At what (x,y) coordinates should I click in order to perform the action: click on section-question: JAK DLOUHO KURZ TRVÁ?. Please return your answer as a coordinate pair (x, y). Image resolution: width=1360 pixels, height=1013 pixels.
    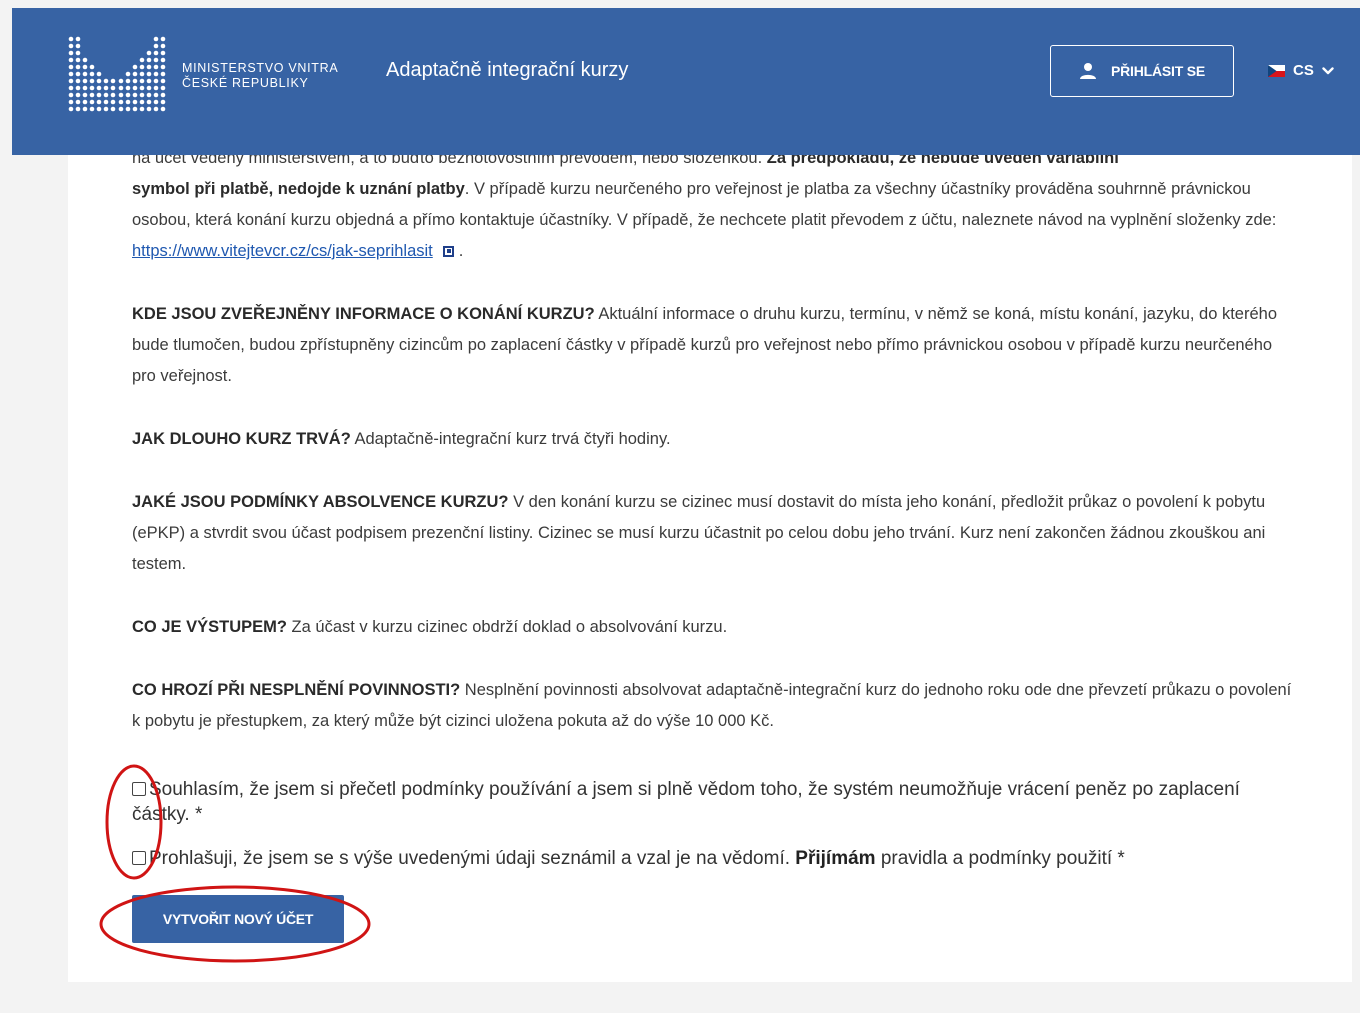
    Looking at the image, I should click on (241, 439).